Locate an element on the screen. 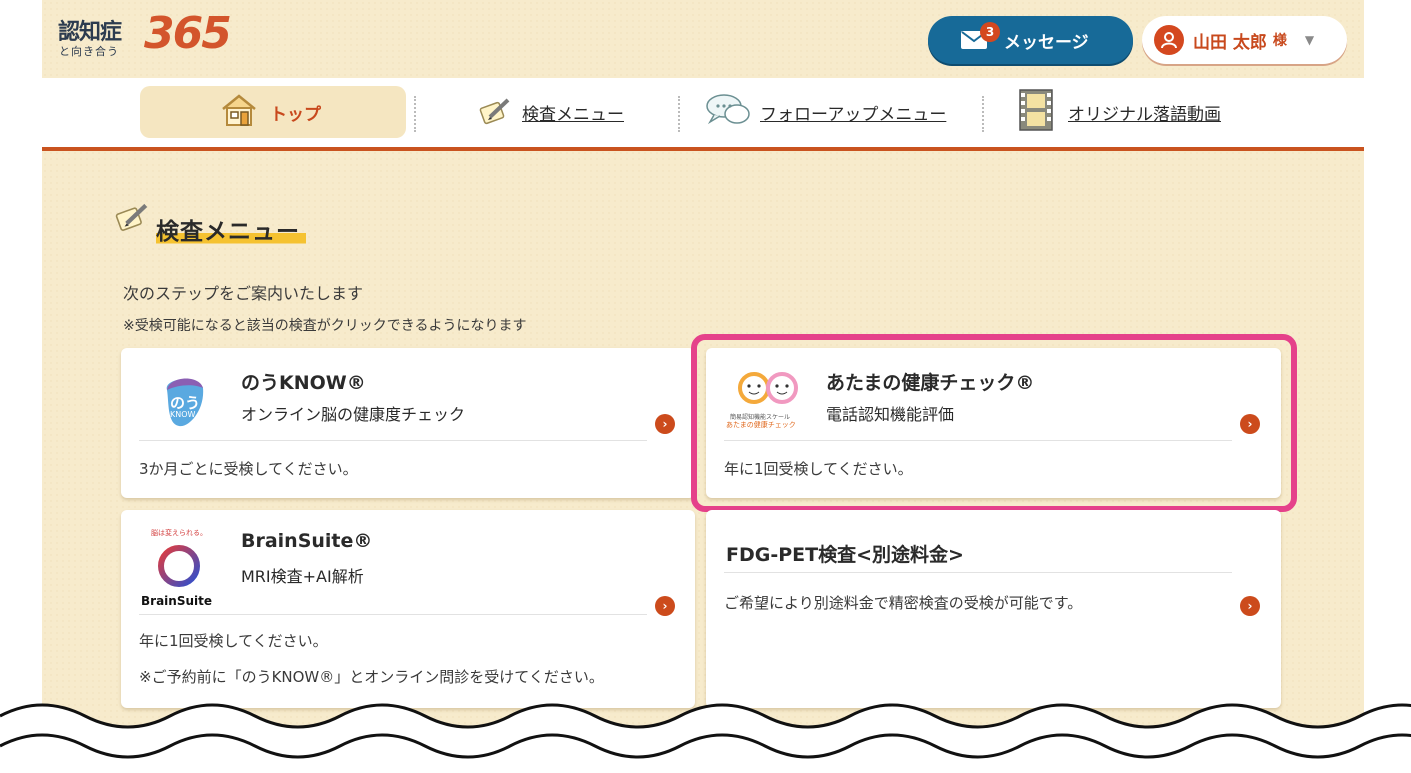  card-description: MRI検査+AI解析 is located at coordinates (302, 576).